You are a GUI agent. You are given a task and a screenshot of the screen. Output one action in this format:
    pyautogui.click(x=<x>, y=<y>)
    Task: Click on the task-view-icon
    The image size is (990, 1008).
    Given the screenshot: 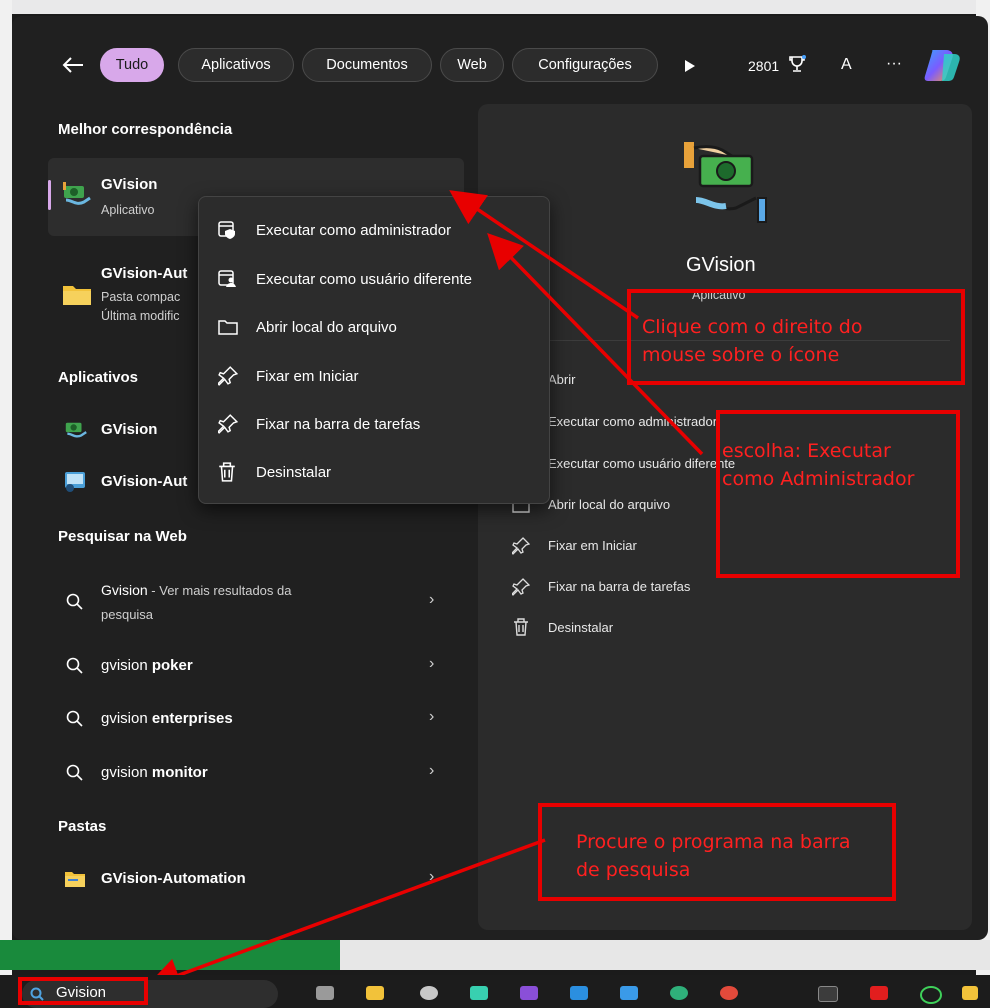 What is the action you would take?
    pyautogui.click(x=325, y=993)
    